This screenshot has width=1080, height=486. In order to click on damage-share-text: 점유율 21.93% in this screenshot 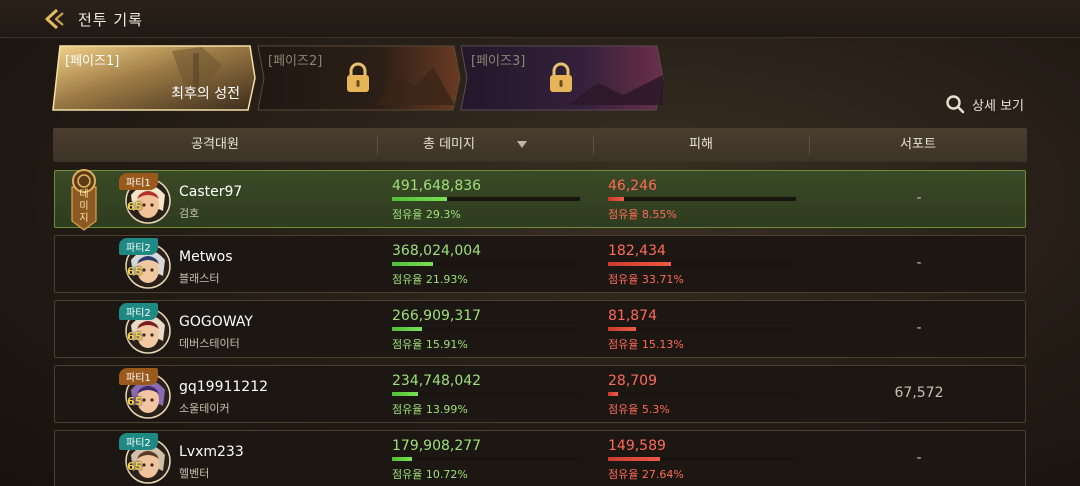, I will do `click(430, 279)`.